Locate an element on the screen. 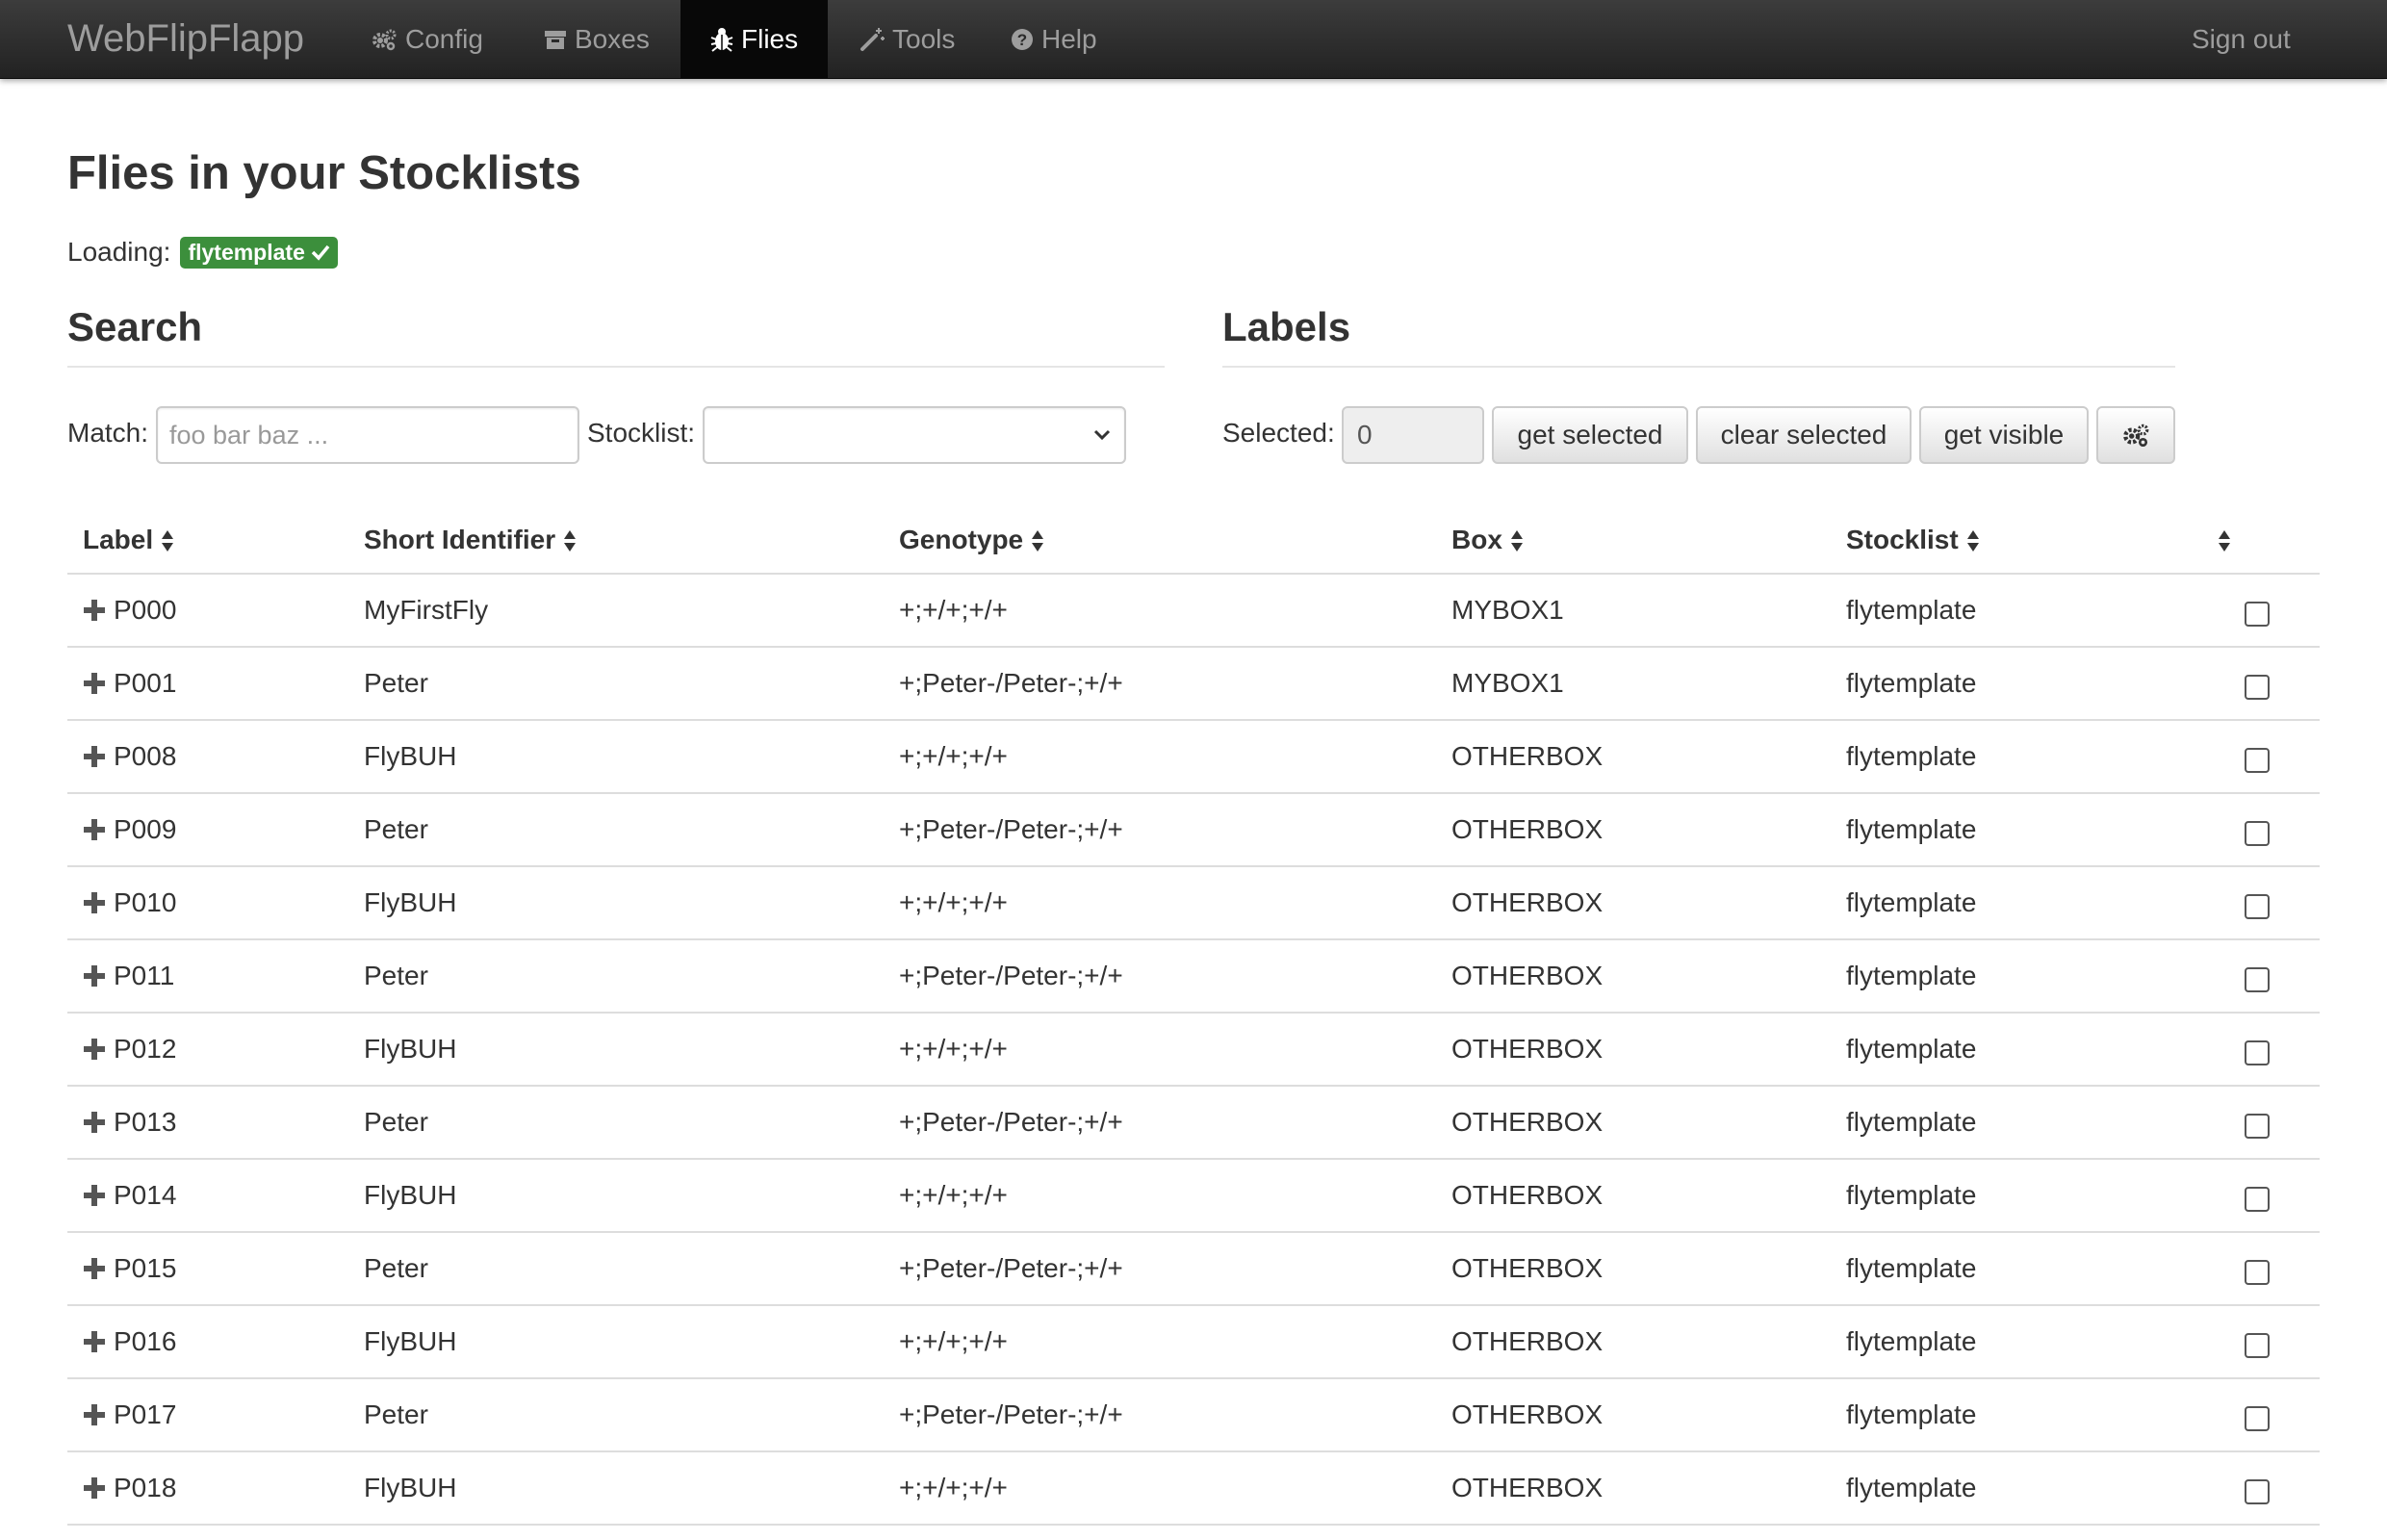  sign-out-link: Sign out is located at coordinates (2241, 39).